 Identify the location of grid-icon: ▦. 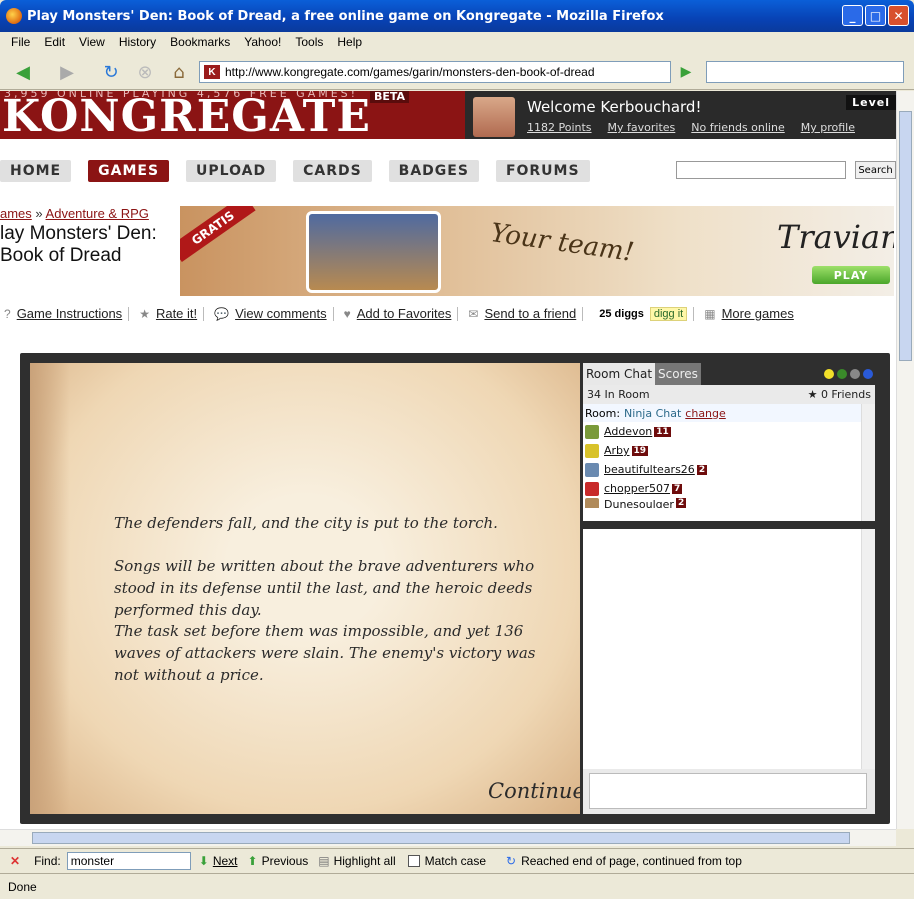
(710, 313).